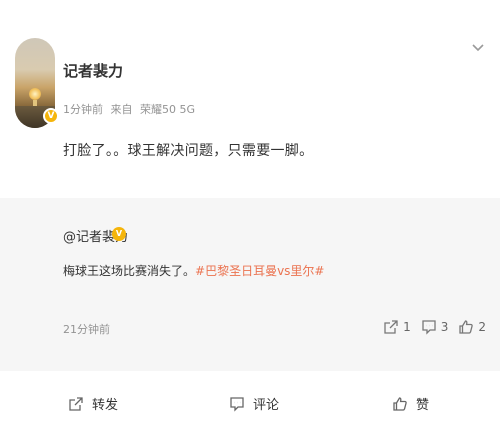  Describe the element at coordinates (478, 45) in the screenshot. I see `chevron-down-icon` at that location.